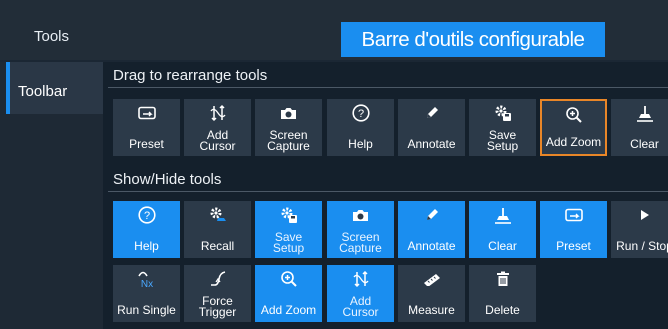 Image resolution: width=668 pixels, height=329 pixels. What do you see at coordinates (167, 179) in the screenshot?
I see `show-hide-section-heading: Show/Hide tools` at bounding box center [167, 179].